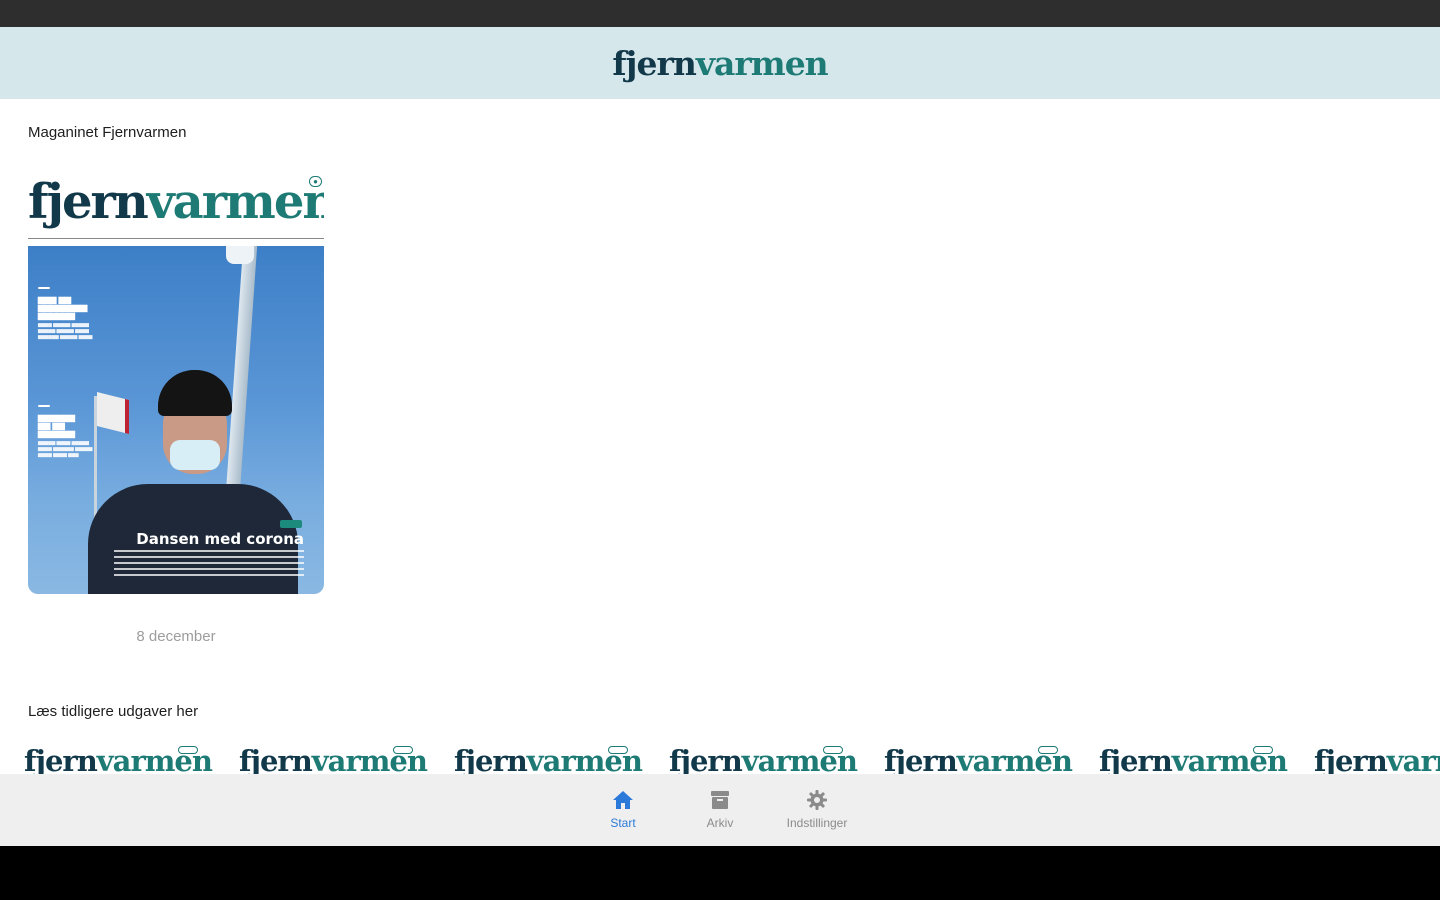  What do you see at coordinates (817, 800) in the screenshot?
I see `gear-icon` at bounding box center [817, 800].